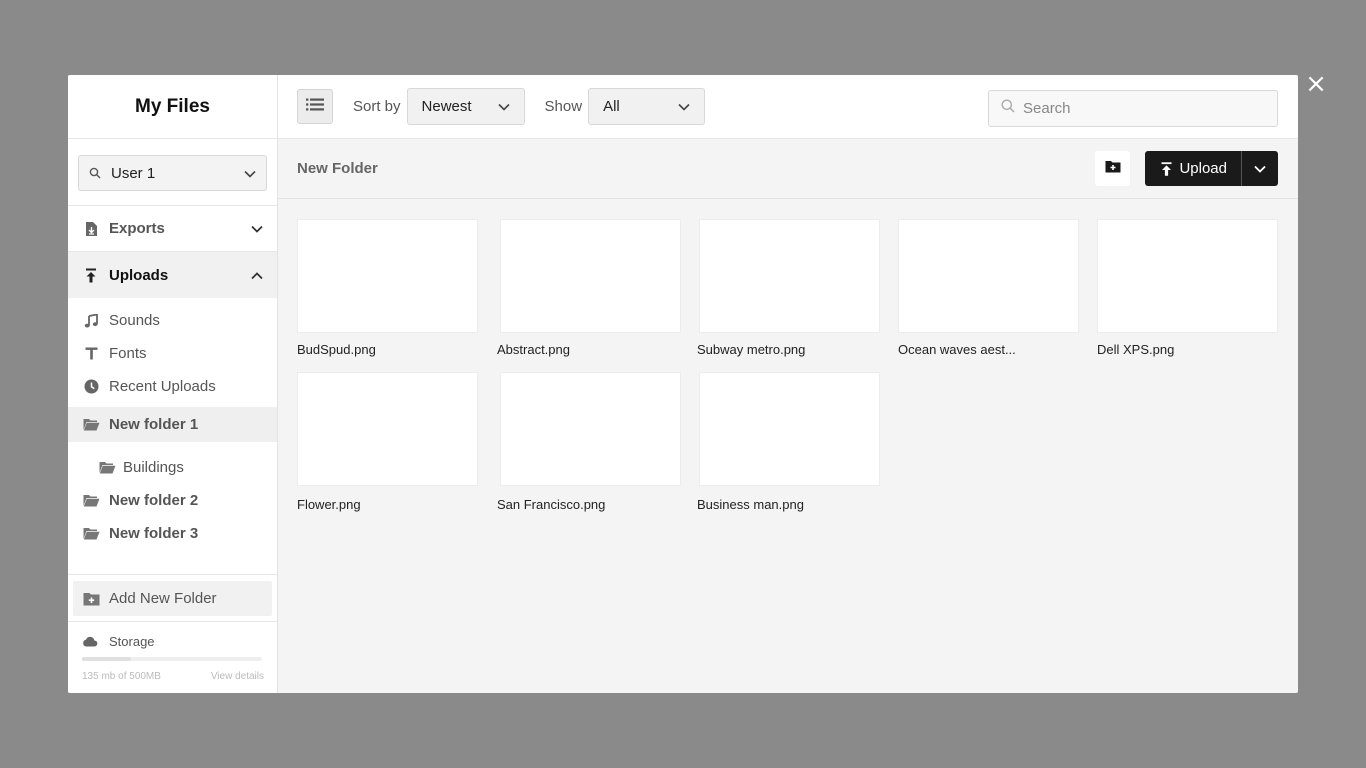 This screenshot has width=1366, height=768. Describe the element at coordinates (172, 353) in the screenshot. I see `sidebar-item-fonts: Fonts` at that location.